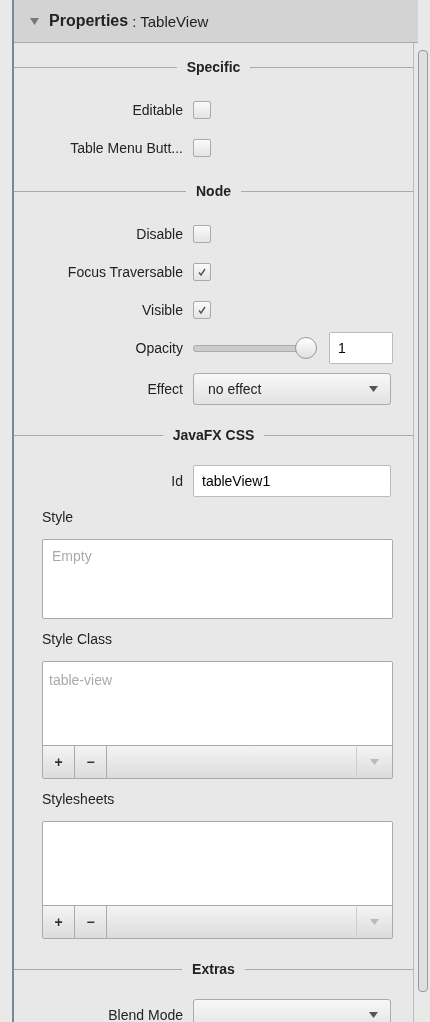 This screenshot has height=1022, width=430. What do you see at coordinates (157, 110) in the screenshot?
I see `property-label: Editable` at bounding box center [157, 110].